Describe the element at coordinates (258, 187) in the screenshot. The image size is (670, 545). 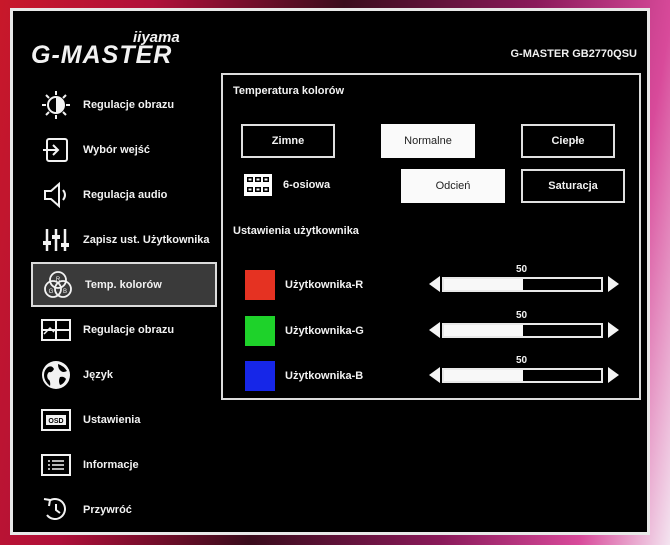
I see `six-axis-icon` at that location.